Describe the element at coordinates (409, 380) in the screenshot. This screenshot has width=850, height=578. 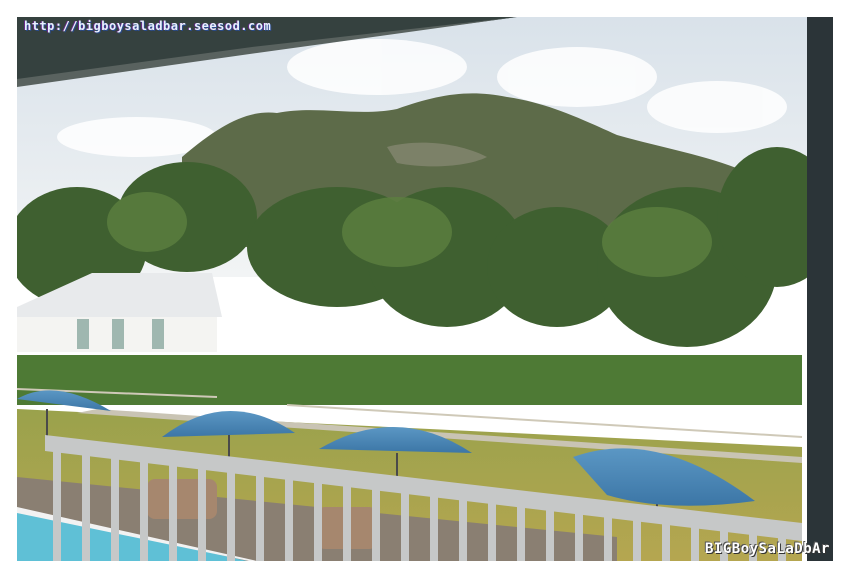
I see `hedge` at that location.